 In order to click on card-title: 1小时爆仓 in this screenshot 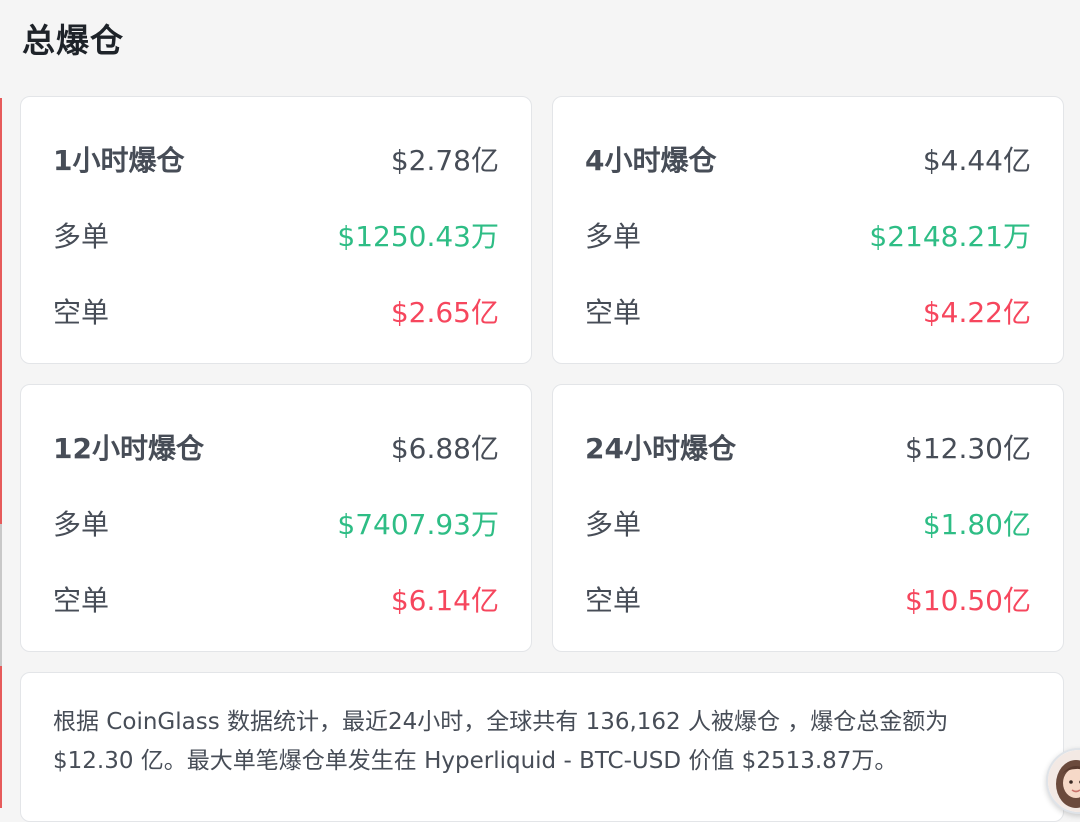, I will do `click(119, 160)`.